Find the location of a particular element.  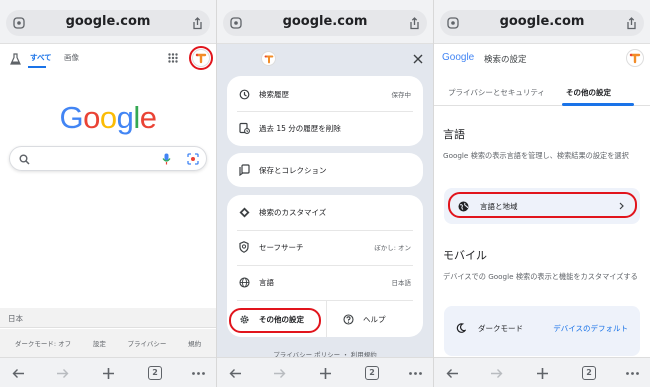

footer-links: ダークモード: オフ 設定 プライバシー 規約 is located at coordinates (108, 343).